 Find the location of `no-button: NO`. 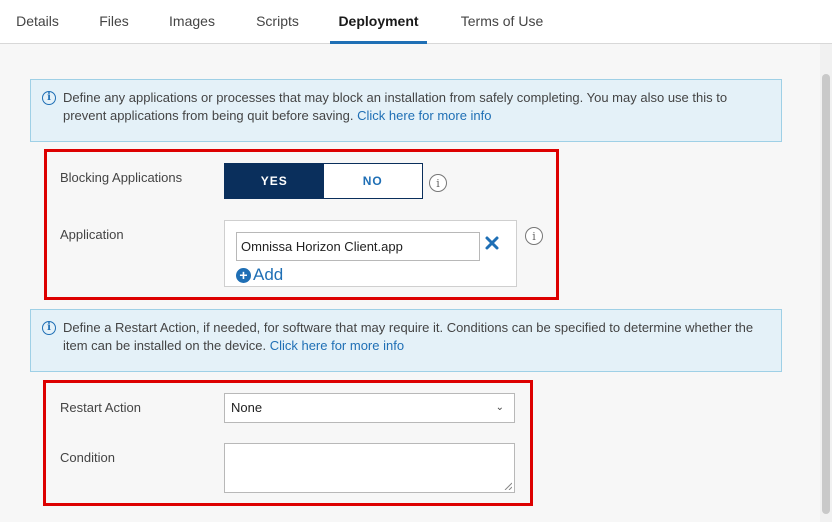

no-button: NO is located at coordinates (372, 181).